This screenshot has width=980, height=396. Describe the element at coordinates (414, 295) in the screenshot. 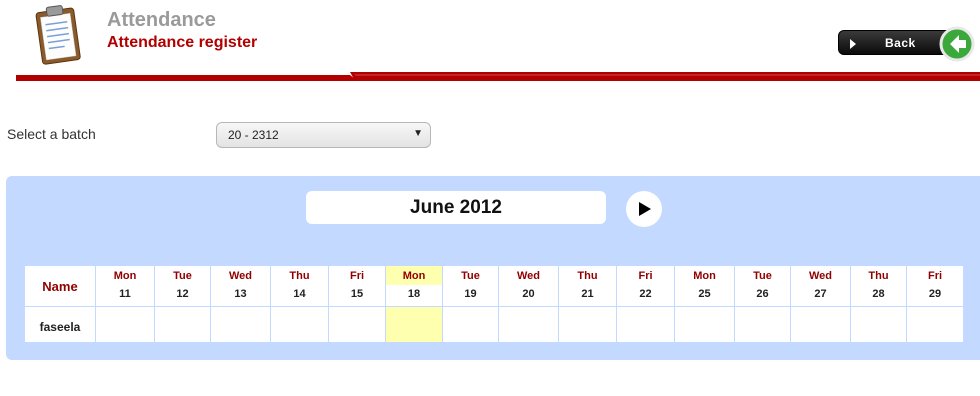

I see `day-date: 18` at that location.